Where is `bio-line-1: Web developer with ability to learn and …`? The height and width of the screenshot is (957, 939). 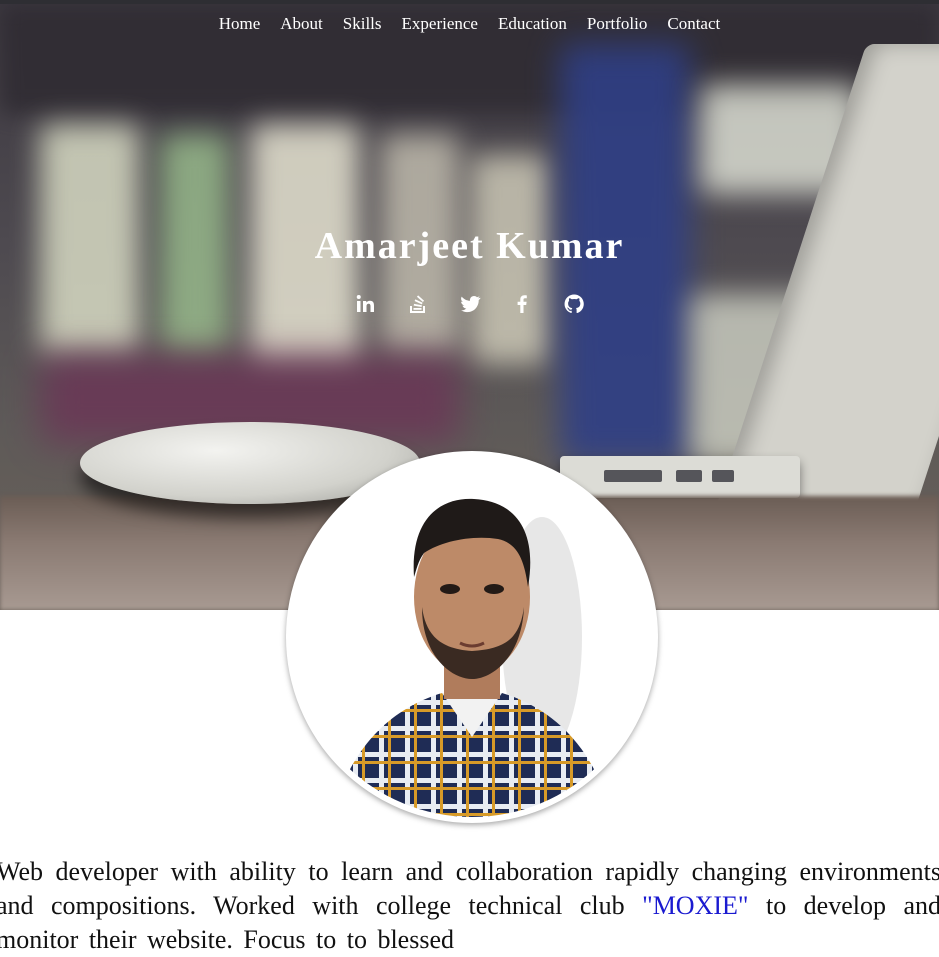 bio-line-1: Web developer with ability to learn and … is located at coordinates (393, 871).